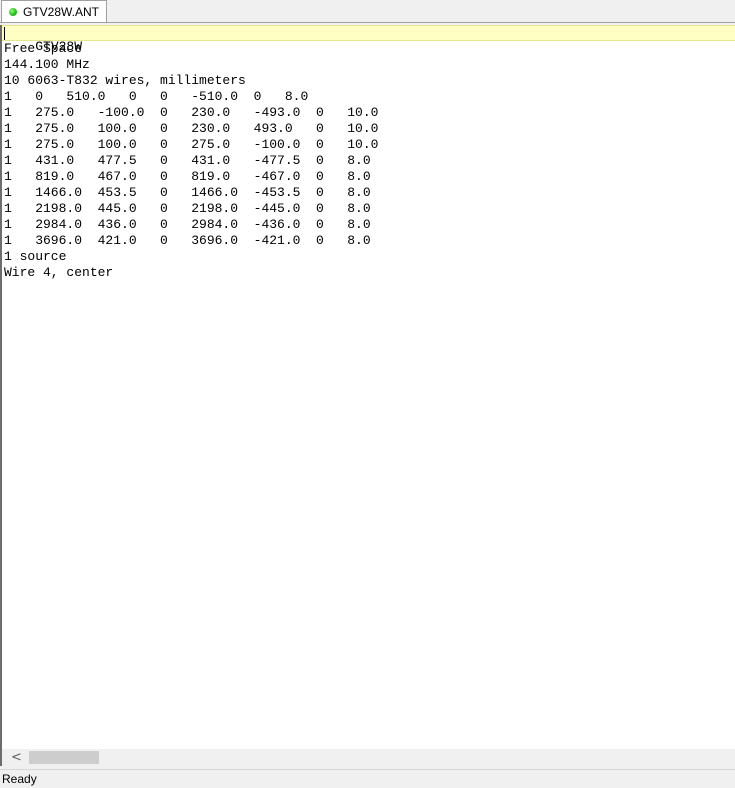 This screenshot has height=788, width=735. Describe the element at coordinates (368, 161) in the screenshot. I see `editor-line: 1 431.0 477.5 0 431.0 -477.5 0 8.0` at that location.